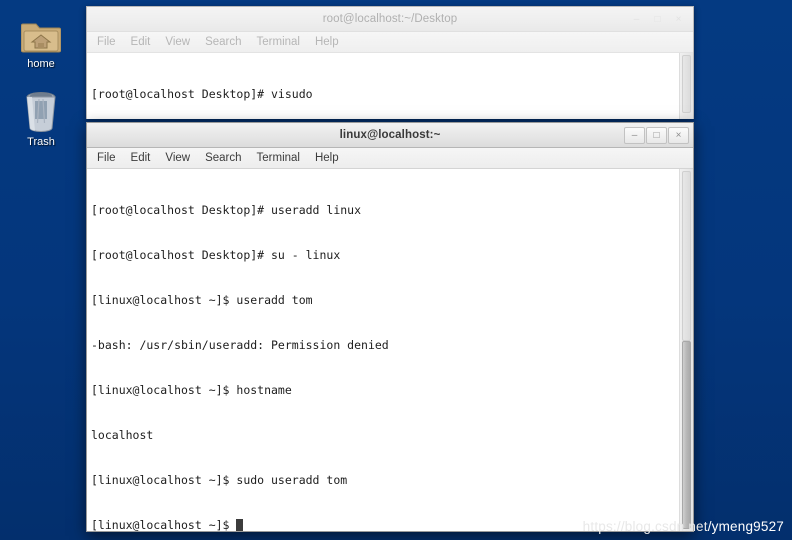 The width and height of the screenshot is (792, 540). I want to click on terminal-line: localhost, so click(122, 435).